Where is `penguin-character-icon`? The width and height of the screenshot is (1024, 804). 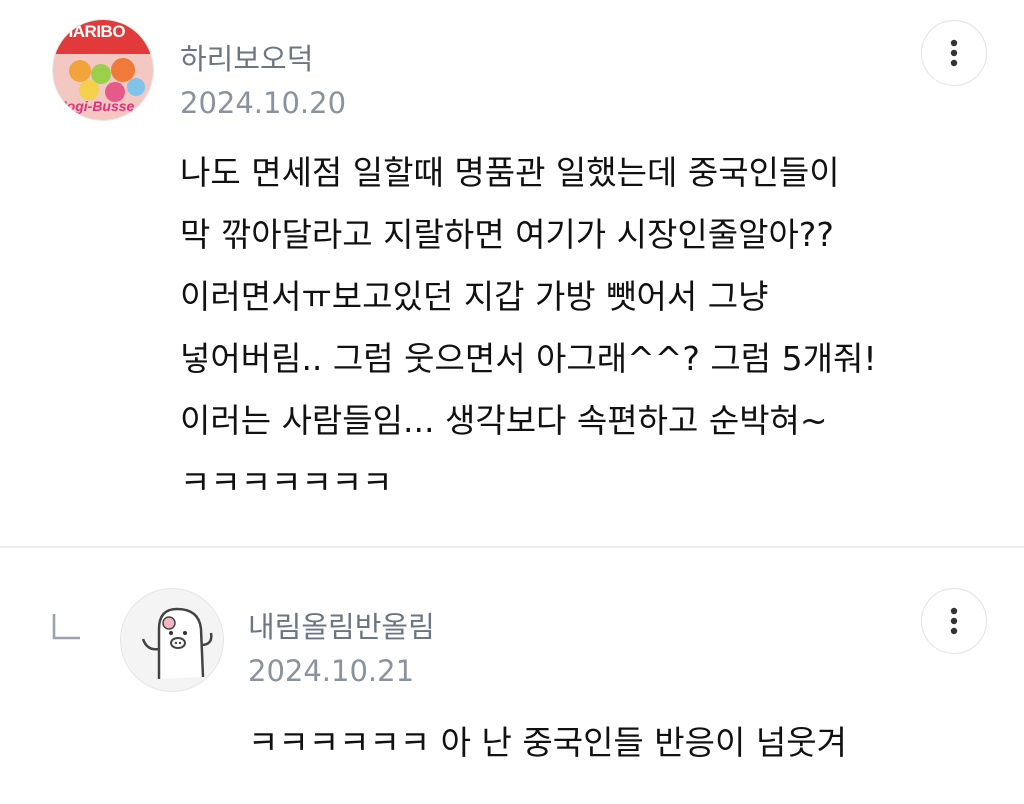 penguin-character-icon is located at coordinates (177, 643).